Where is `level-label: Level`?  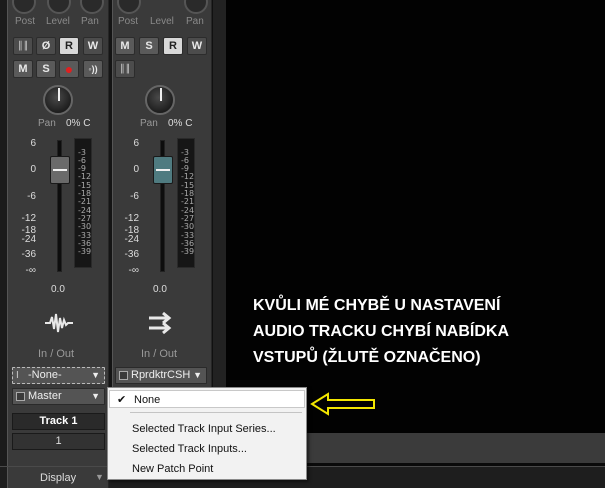 level-label: Level is located at coordinates (58, 21).